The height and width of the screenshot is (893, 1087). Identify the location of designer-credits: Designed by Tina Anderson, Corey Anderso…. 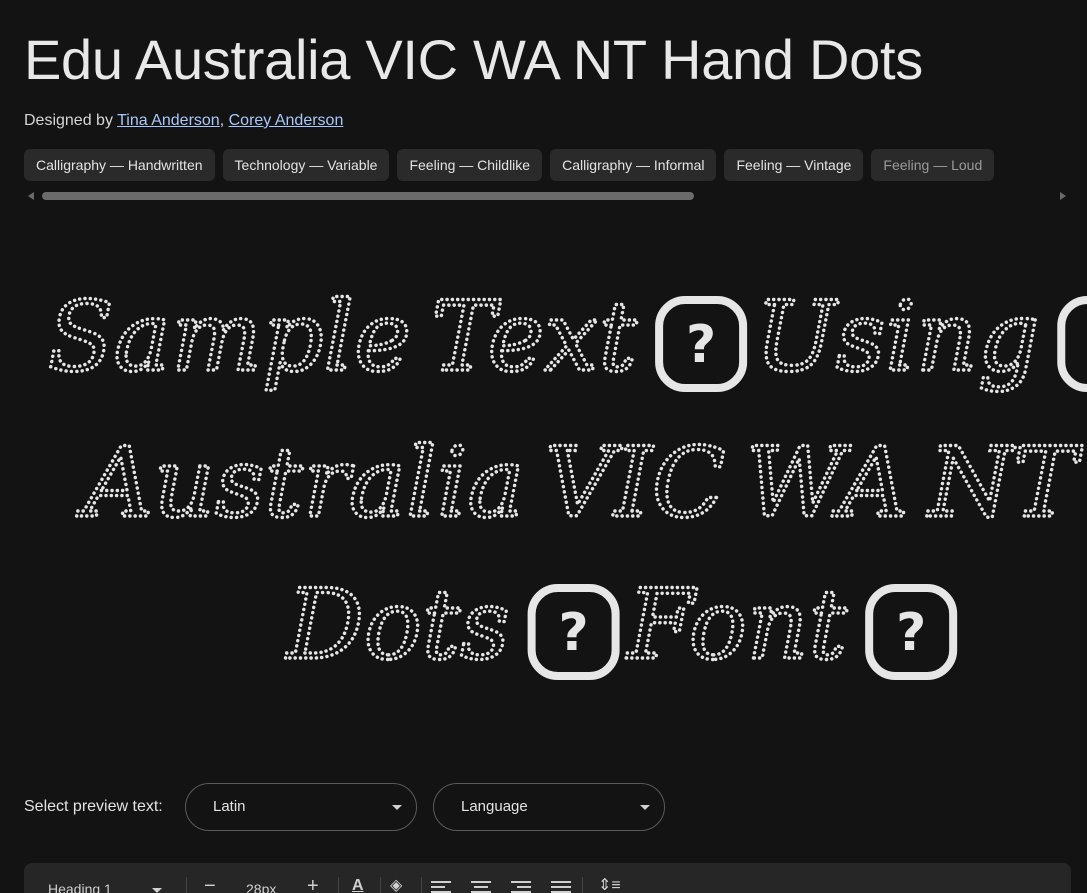
(183, 121).